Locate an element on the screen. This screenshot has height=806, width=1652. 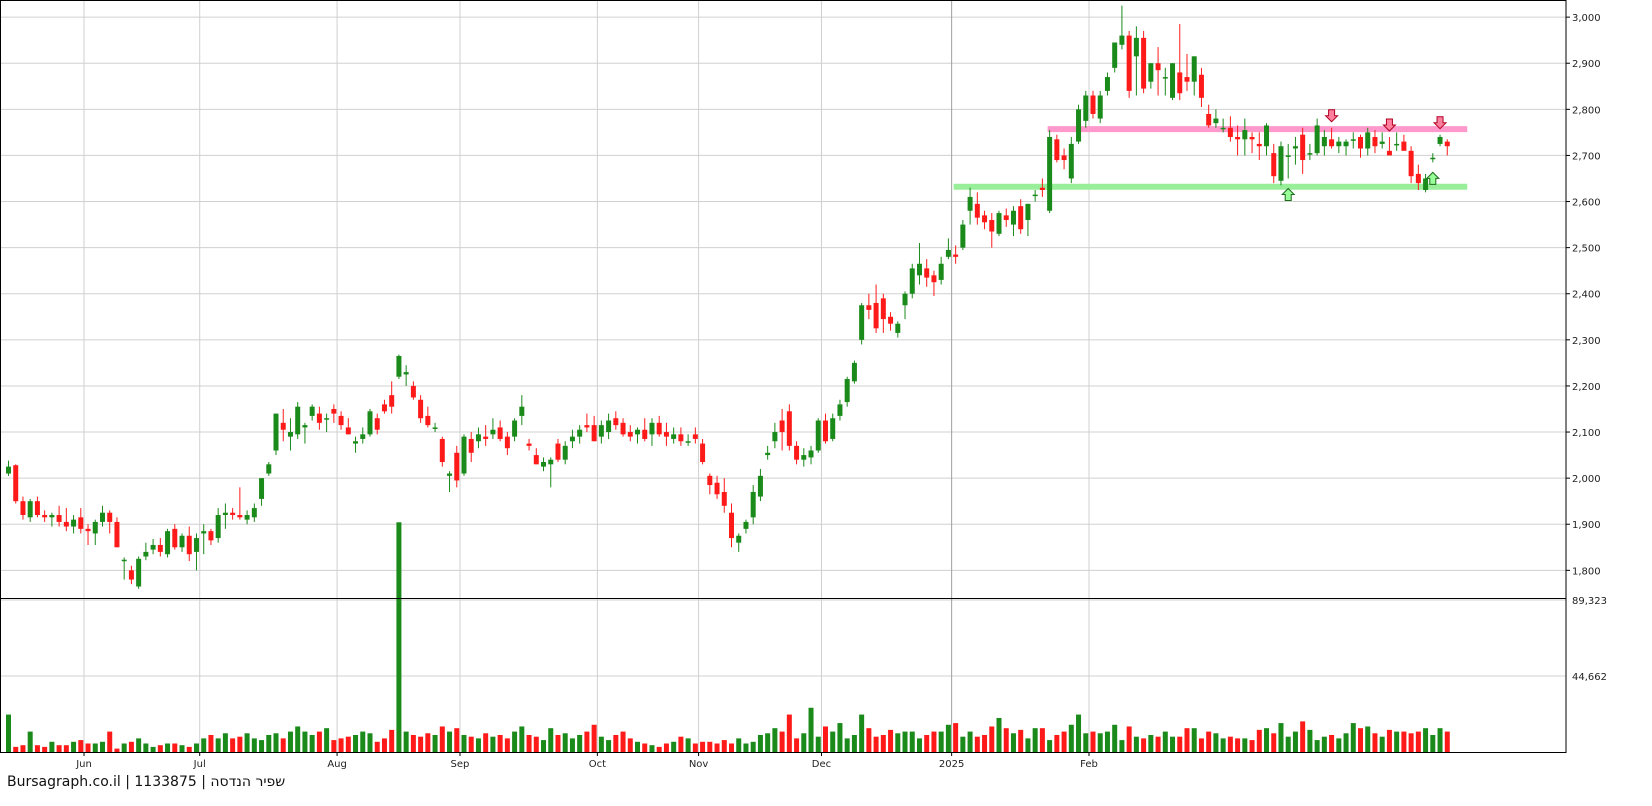
price-tick-label: 3,000 is located at coordinates (1586, 18).